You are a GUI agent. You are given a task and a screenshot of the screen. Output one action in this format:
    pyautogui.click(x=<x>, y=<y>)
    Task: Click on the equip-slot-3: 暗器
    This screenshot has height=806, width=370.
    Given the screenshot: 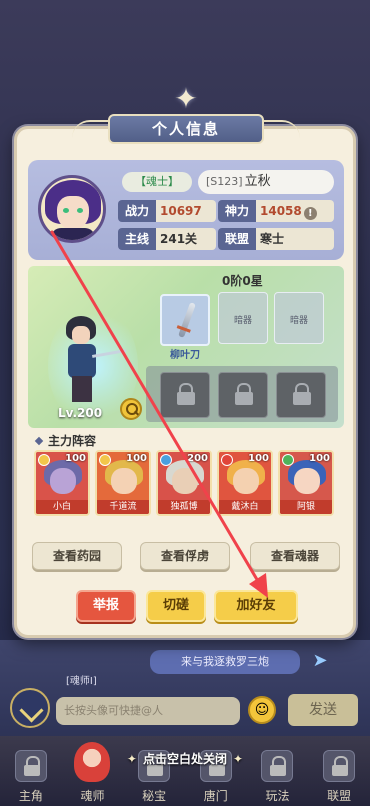 What is the action you would take?
    pyautogui.click(x=299, y=318)
    